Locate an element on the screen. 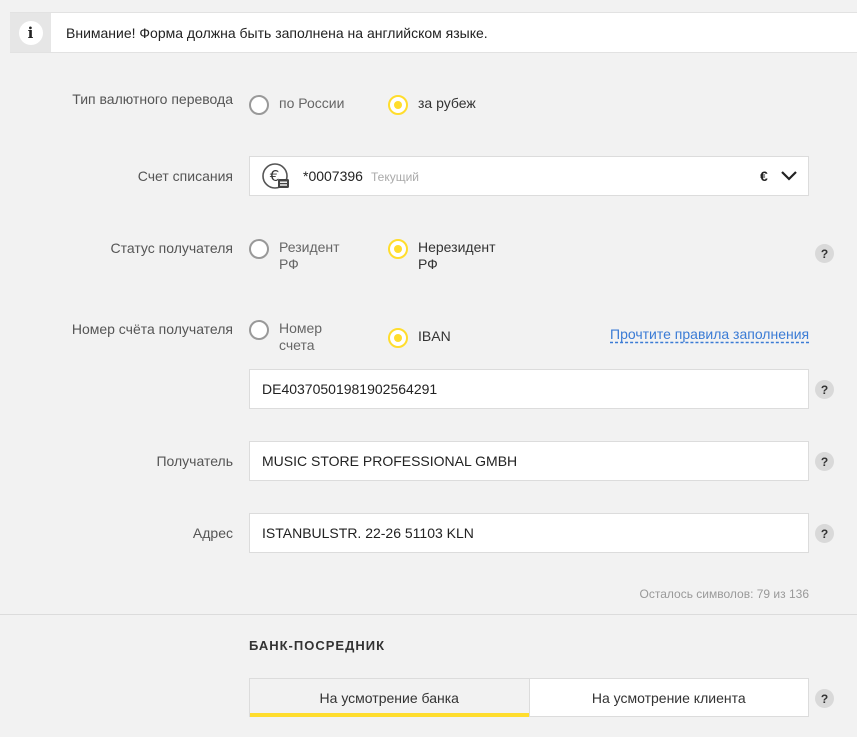 This screenshot has height=737, width=857. radio-status-nonresident: Нерезидент РФ is located at coordinates (442, 256).